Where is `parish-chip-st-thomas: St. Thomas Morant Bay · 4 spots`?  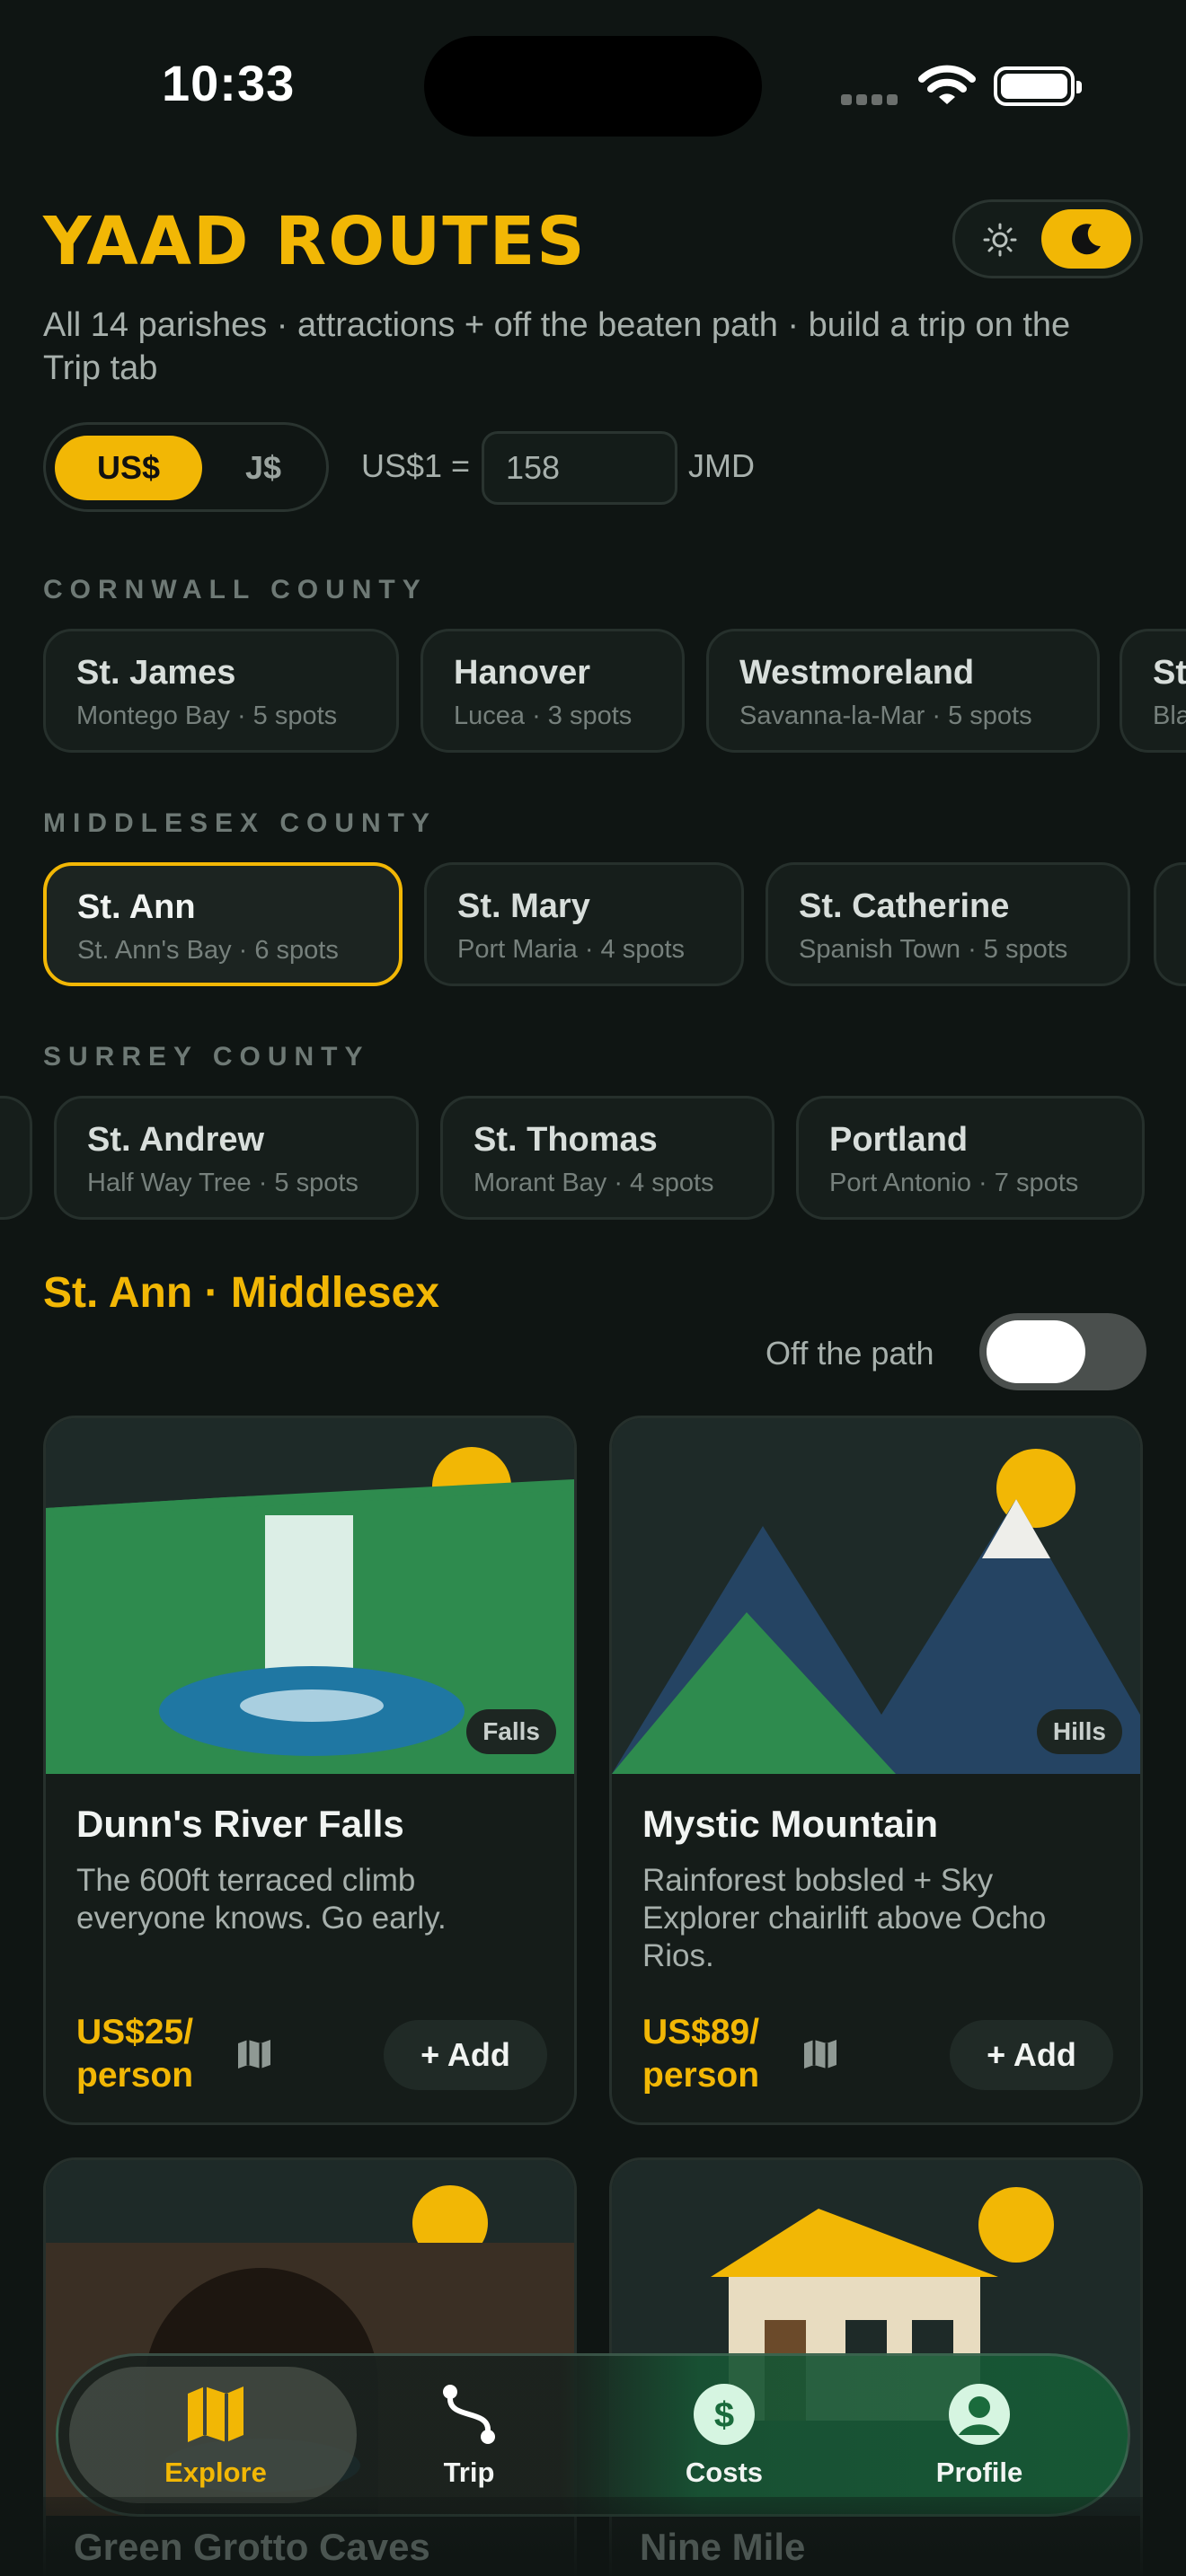
parish-chip-st-thomas: St. Thomas Morant Bay · 4 spots is located at coordinates (607, 1158).